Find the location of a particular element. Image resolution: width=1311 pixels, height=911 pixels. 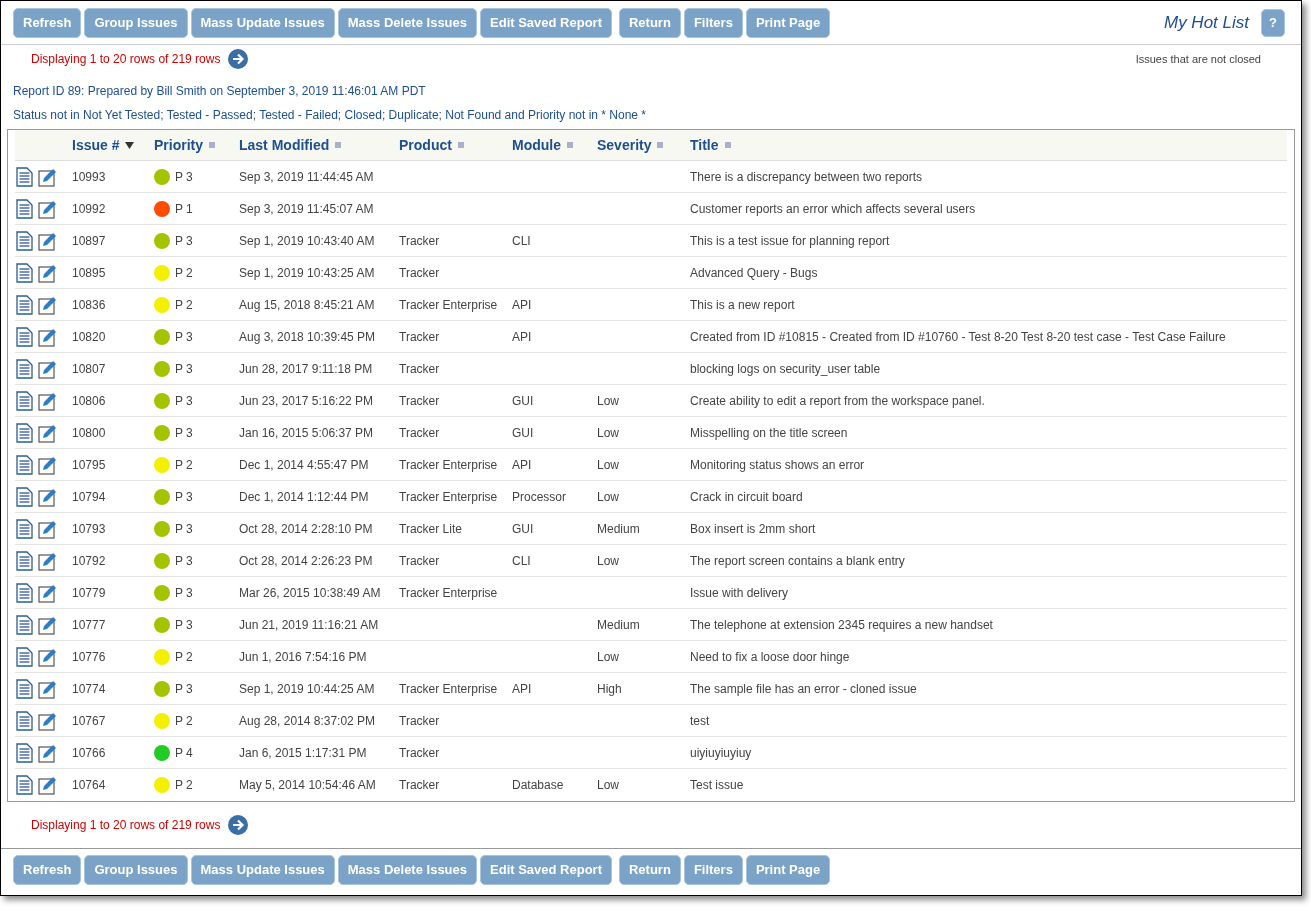

table-cell: The report screen contains a blank entry is located at coordinates (797, 560).